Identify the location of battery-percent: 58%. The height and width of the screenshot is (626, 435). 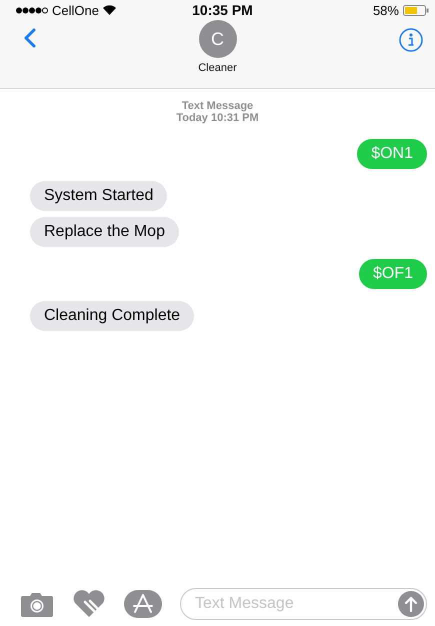
(385, 10).